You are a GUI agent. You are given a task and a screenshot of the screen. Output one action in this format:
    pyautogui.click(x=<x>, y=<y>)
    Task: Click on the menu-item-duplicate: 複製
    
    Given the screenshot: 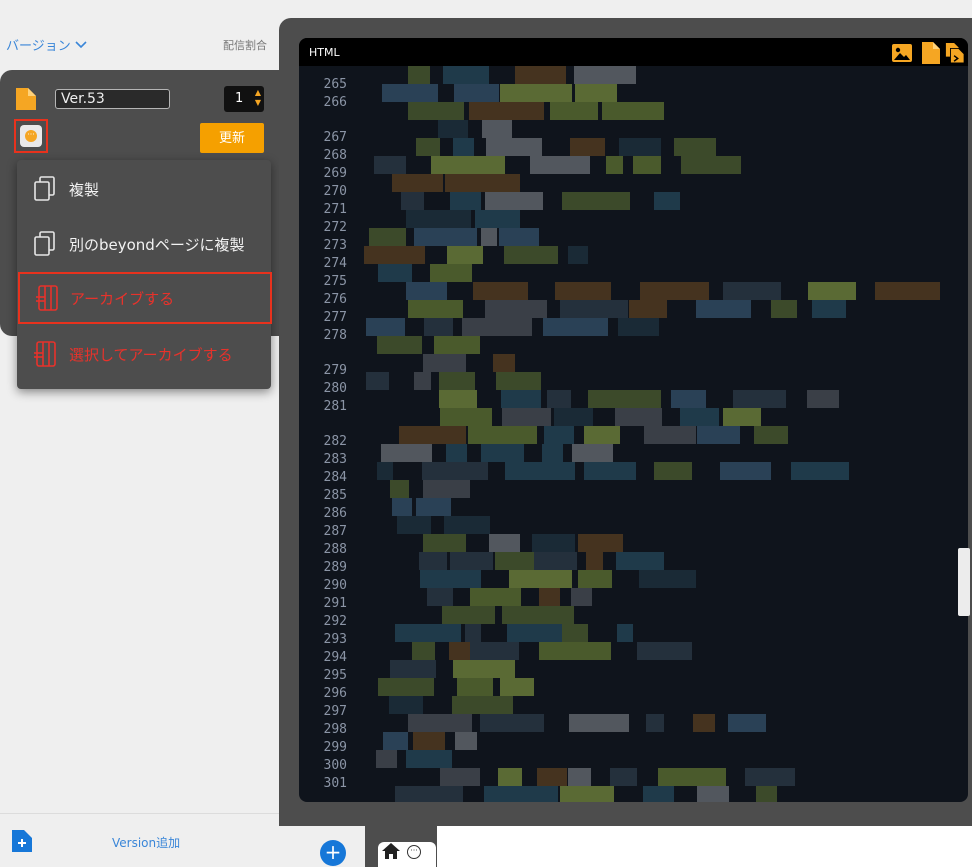 What is the action you would take?
    pyautogui.click(x=144, y=189)
    